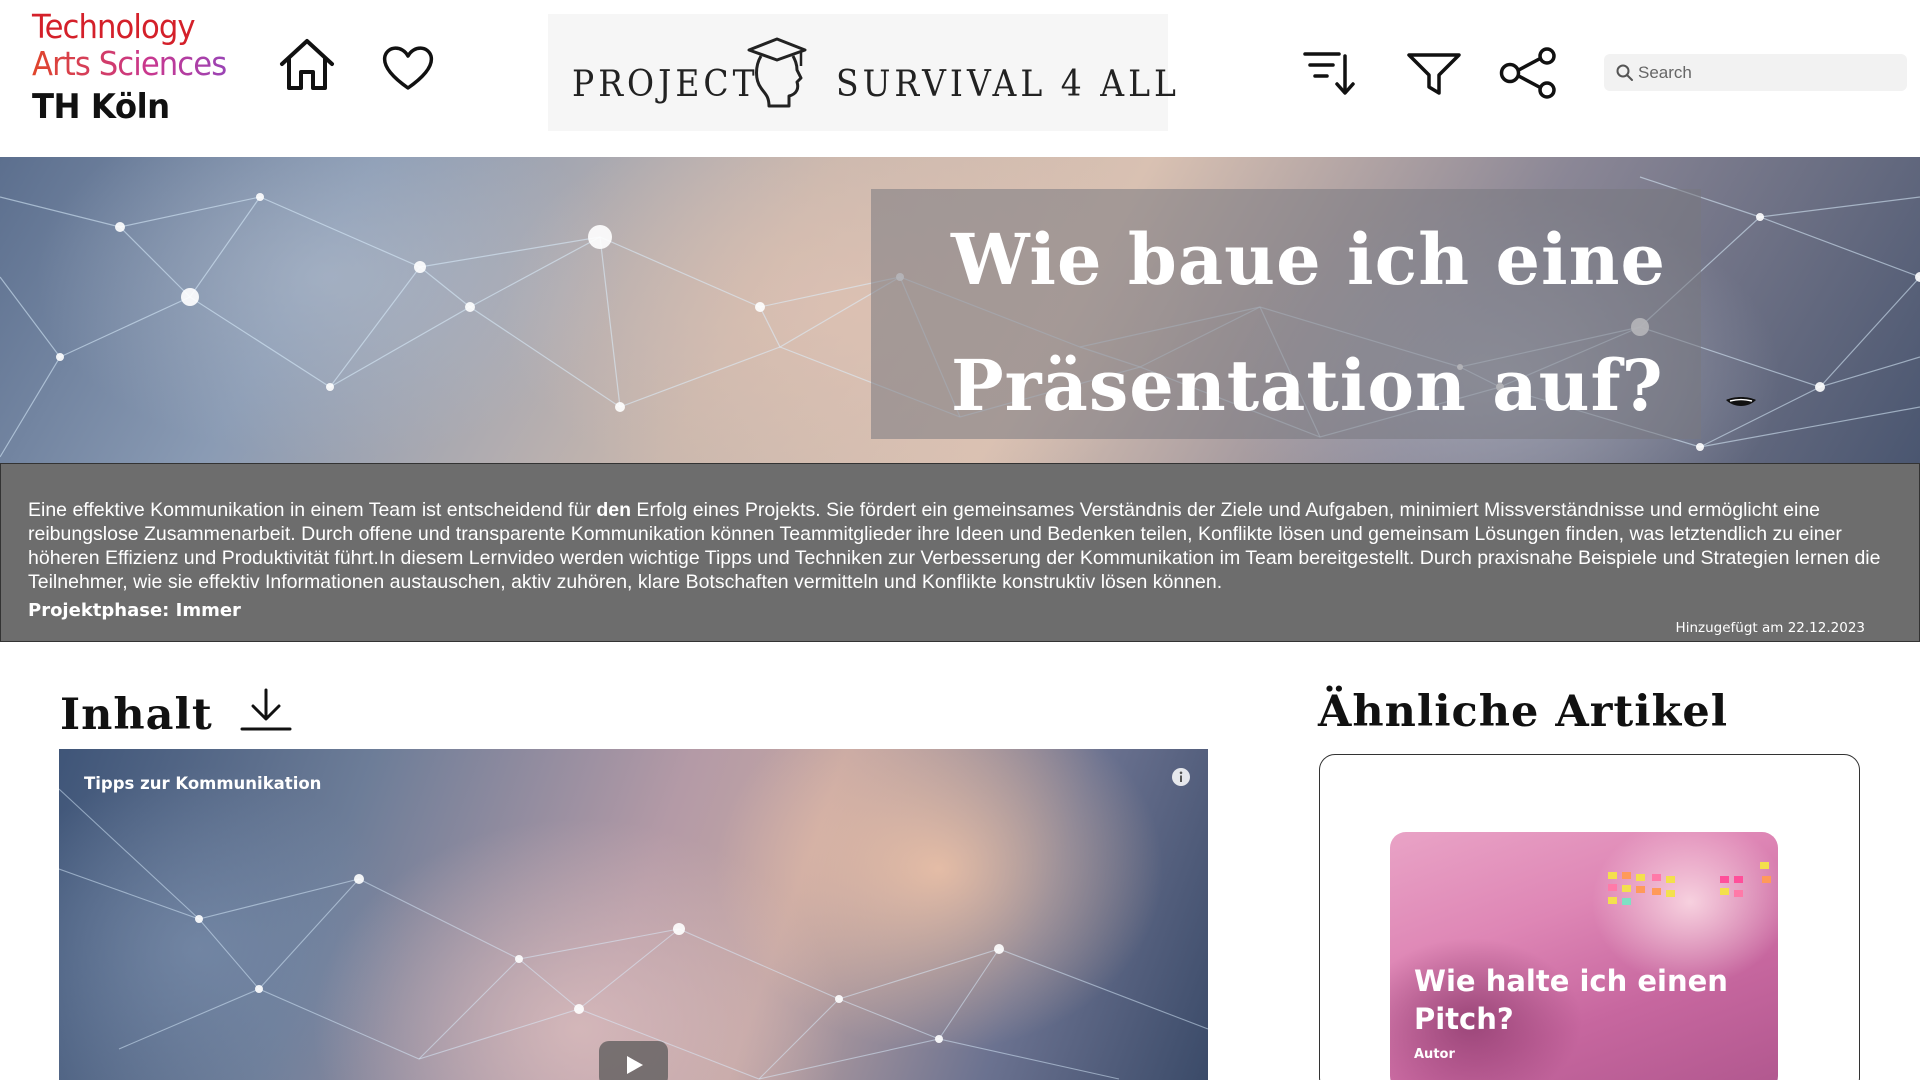 The image size is (1920, 1080). Describe the element at coordinates (101, 107) in the screenshot. I see `logo-line-th-koeln: TH Köln` at that location.